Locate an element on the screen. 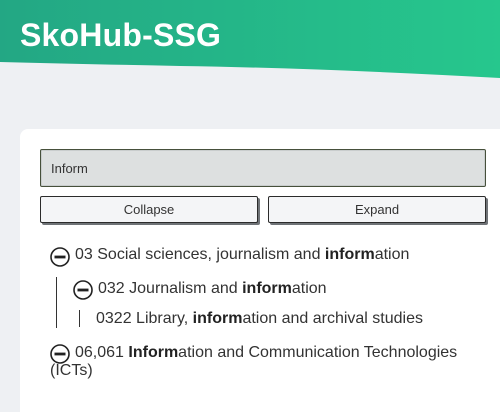 Image resolution: width=500 pixels, height=412 pixels. tree-item-032: 032 Journalism and information is located at coordinates (212, 289).